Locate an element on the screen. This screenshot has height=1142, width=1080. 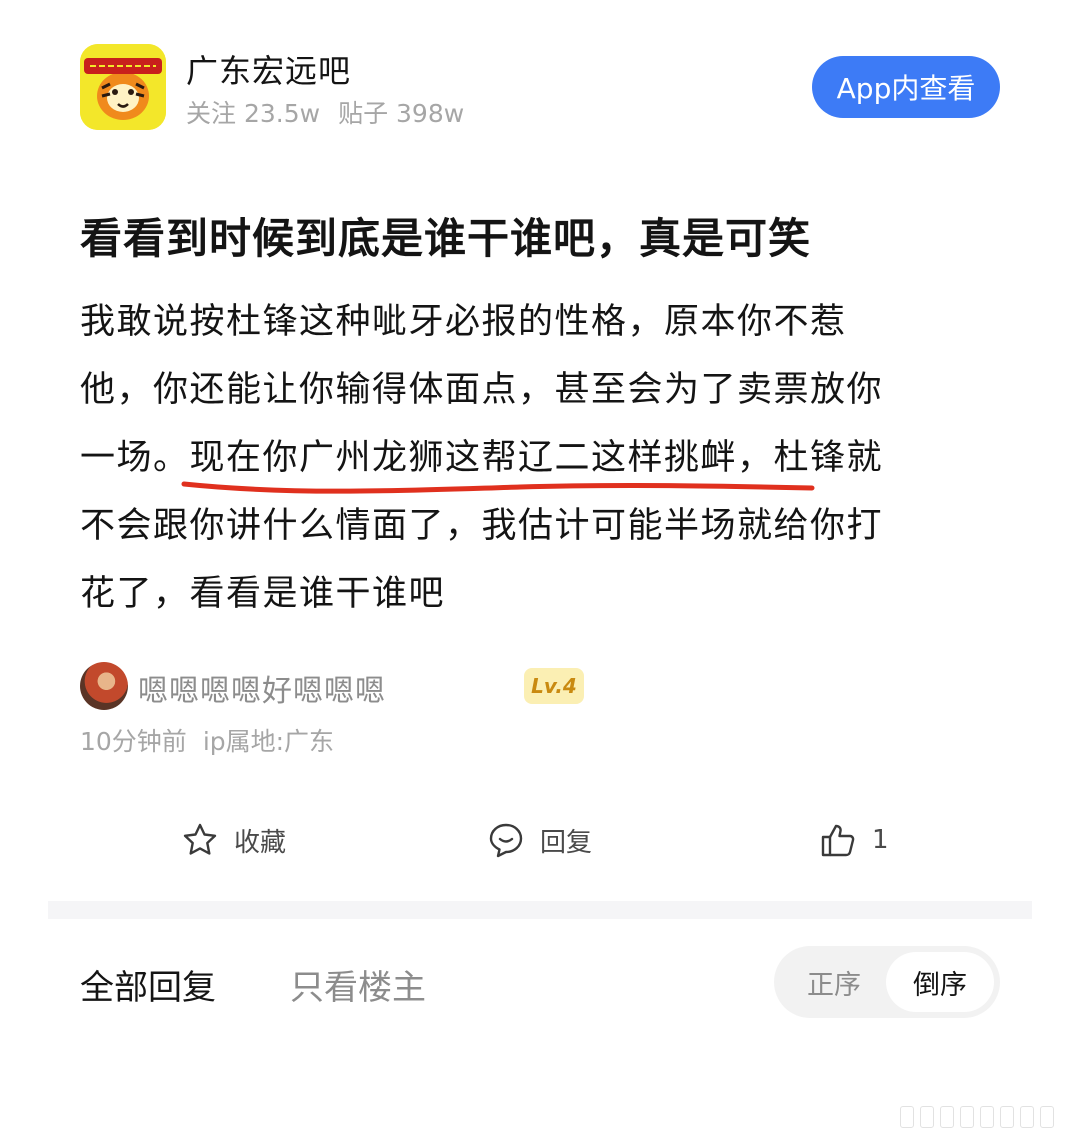
post-body-line: 一场。现在你广州龙狮这帮辽二这样挑衅，杜锋就 is located at coordinates (482, 458).